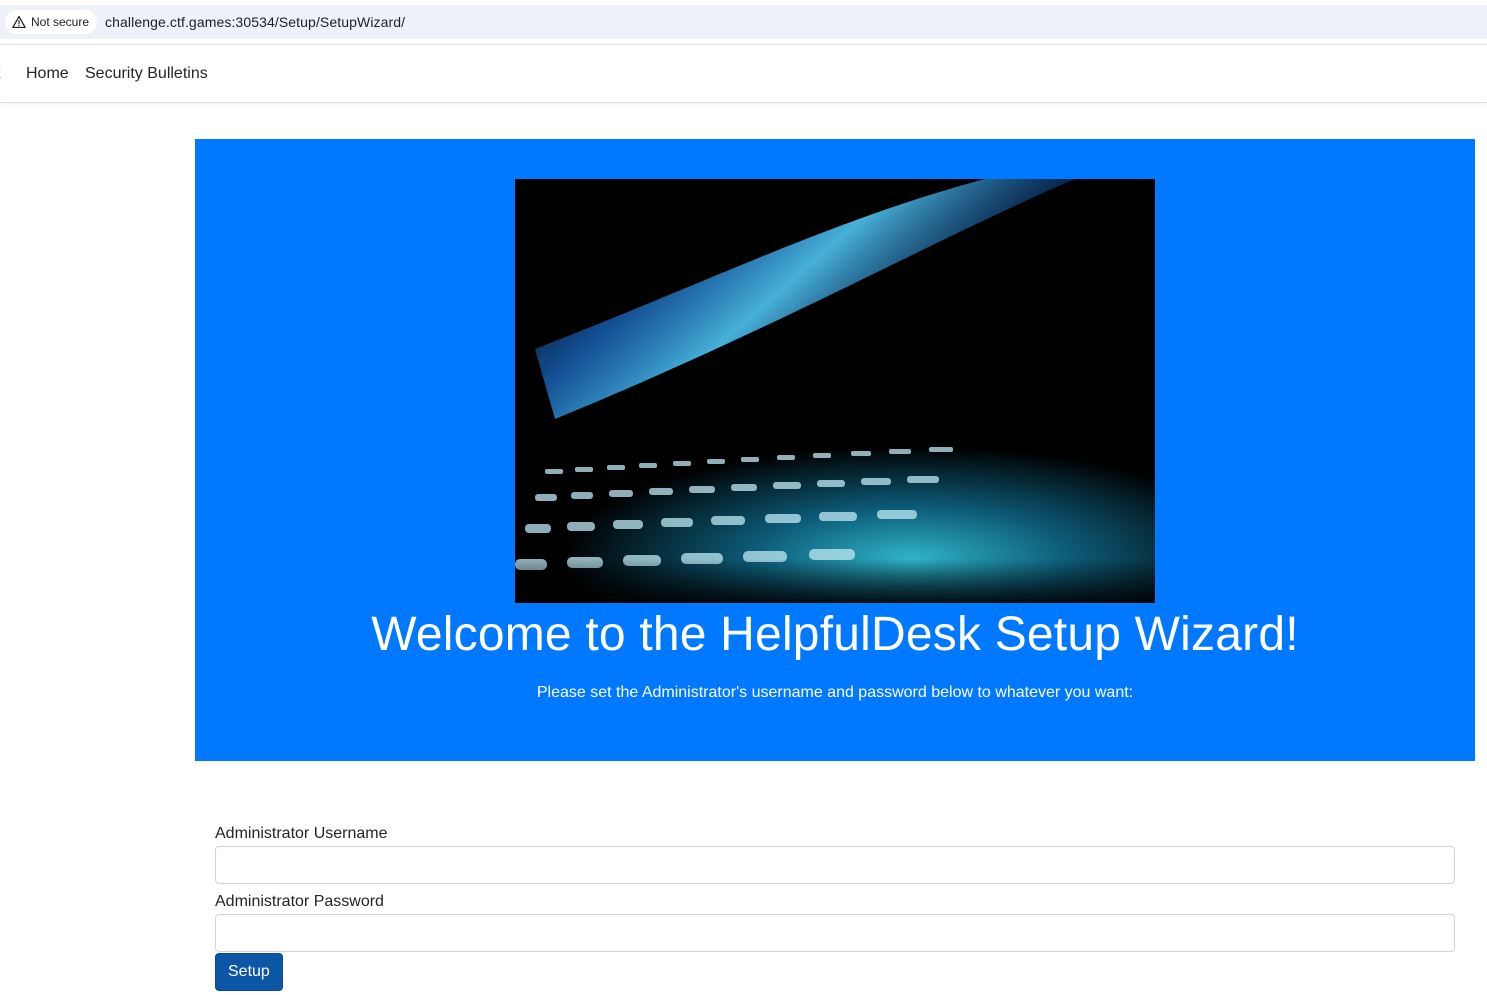 Image resolution: width=1487 pixels, height=995 pixels. What do you see at coordinates (249, 972) in the screenshot?
I see `setup-button: Setup` at bounding box center [249, 972].